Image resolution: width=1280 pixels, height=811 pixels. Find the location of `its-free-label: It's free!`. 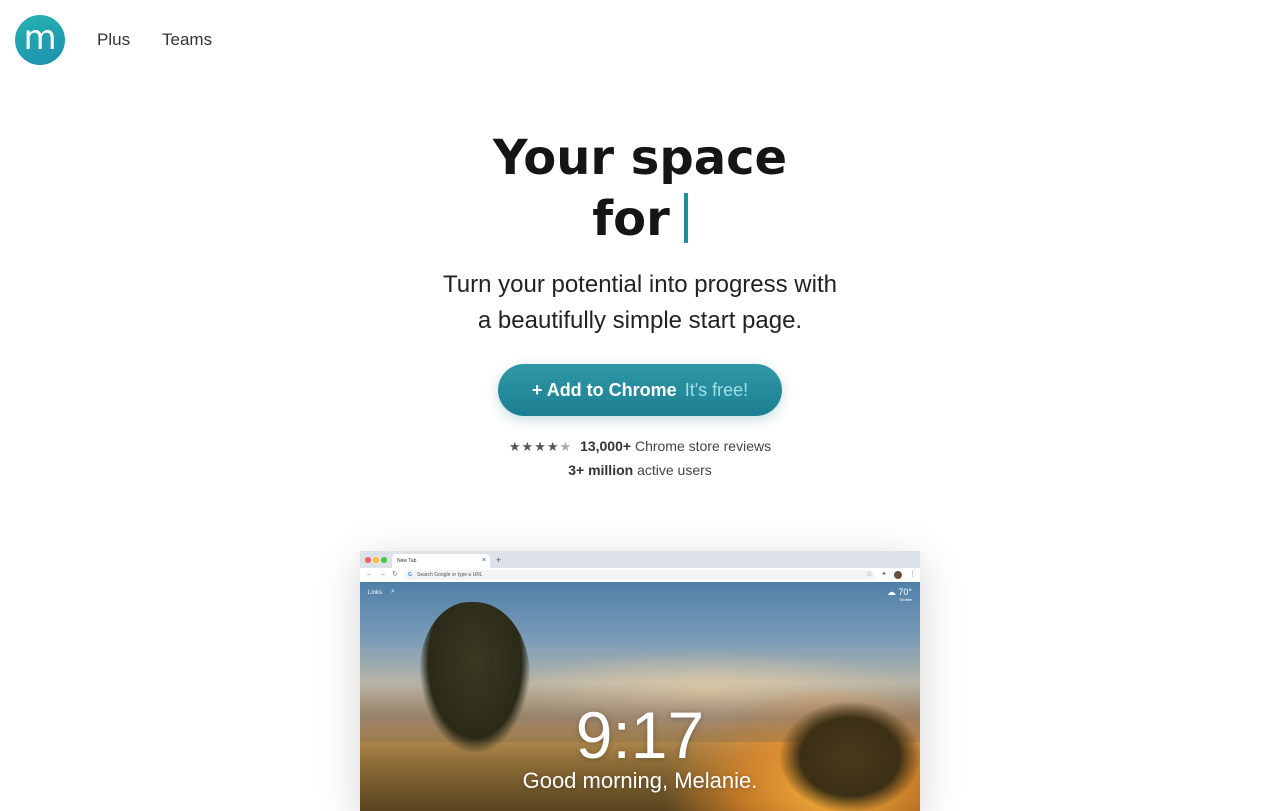

its-free-label: It's free! is located at coordinates (716, 389).